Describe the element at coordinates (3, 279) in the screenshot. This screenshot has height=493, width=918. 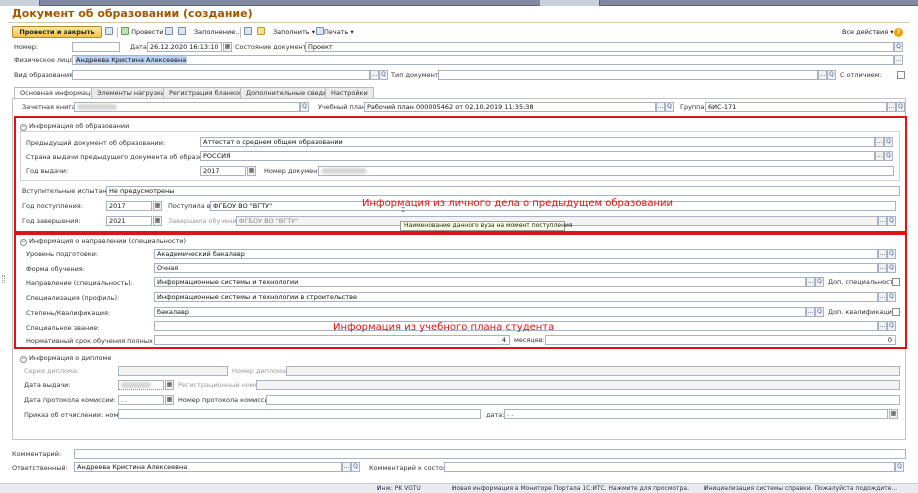
I see `panel-splitter` at that location.